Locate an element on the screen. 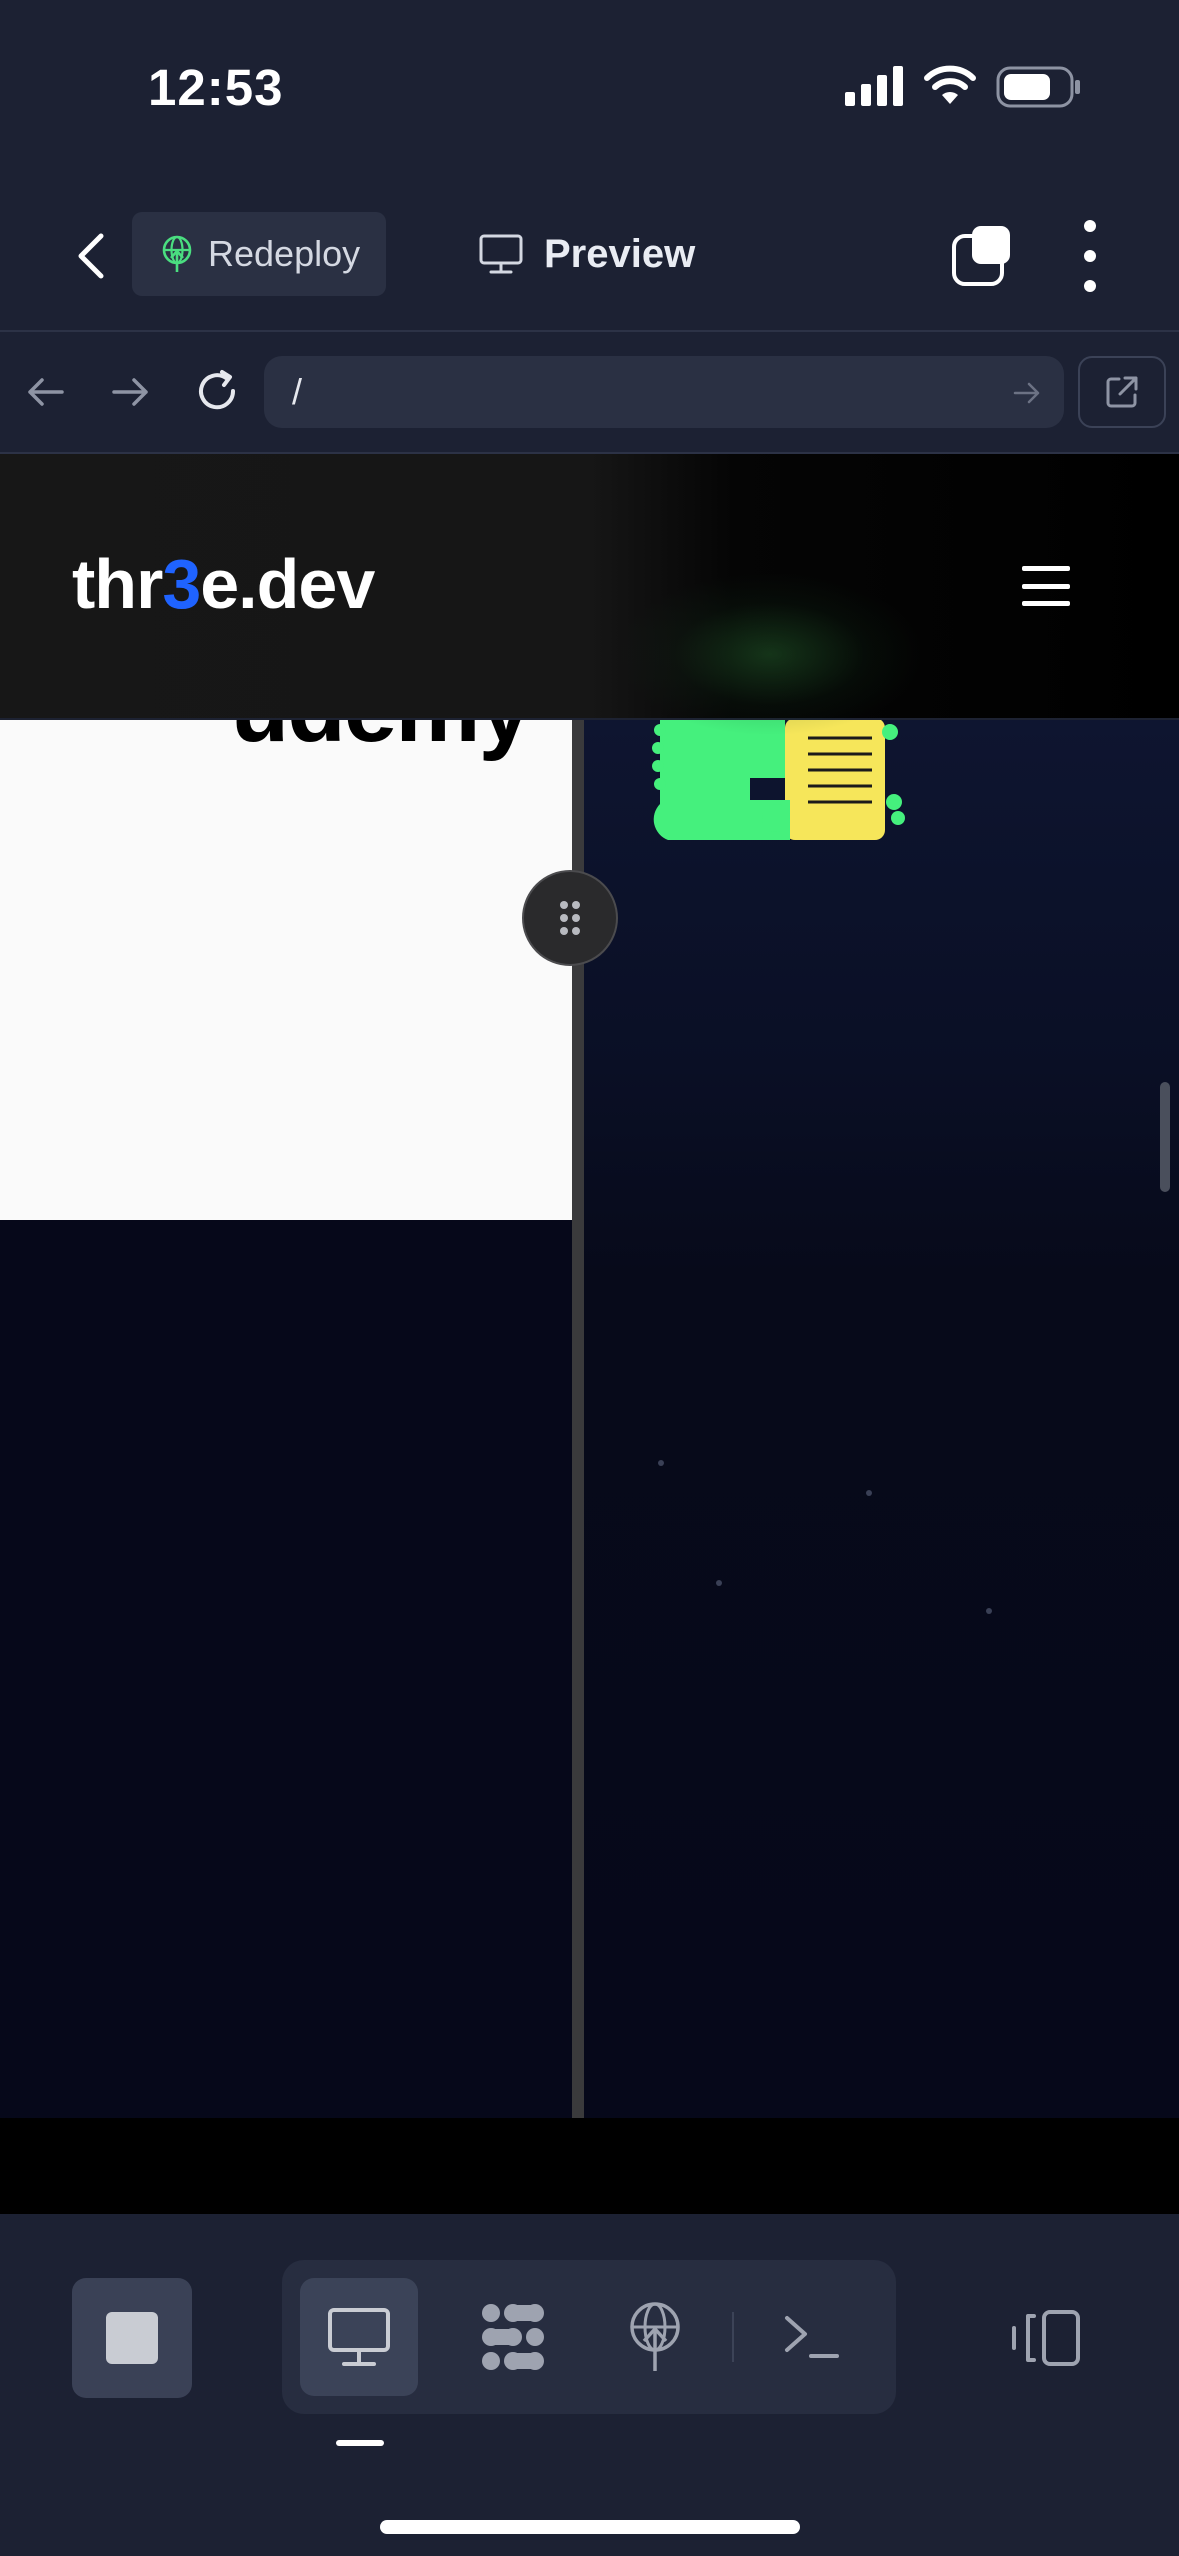  side-panel-icon is located at coordinates (1046, 2338).